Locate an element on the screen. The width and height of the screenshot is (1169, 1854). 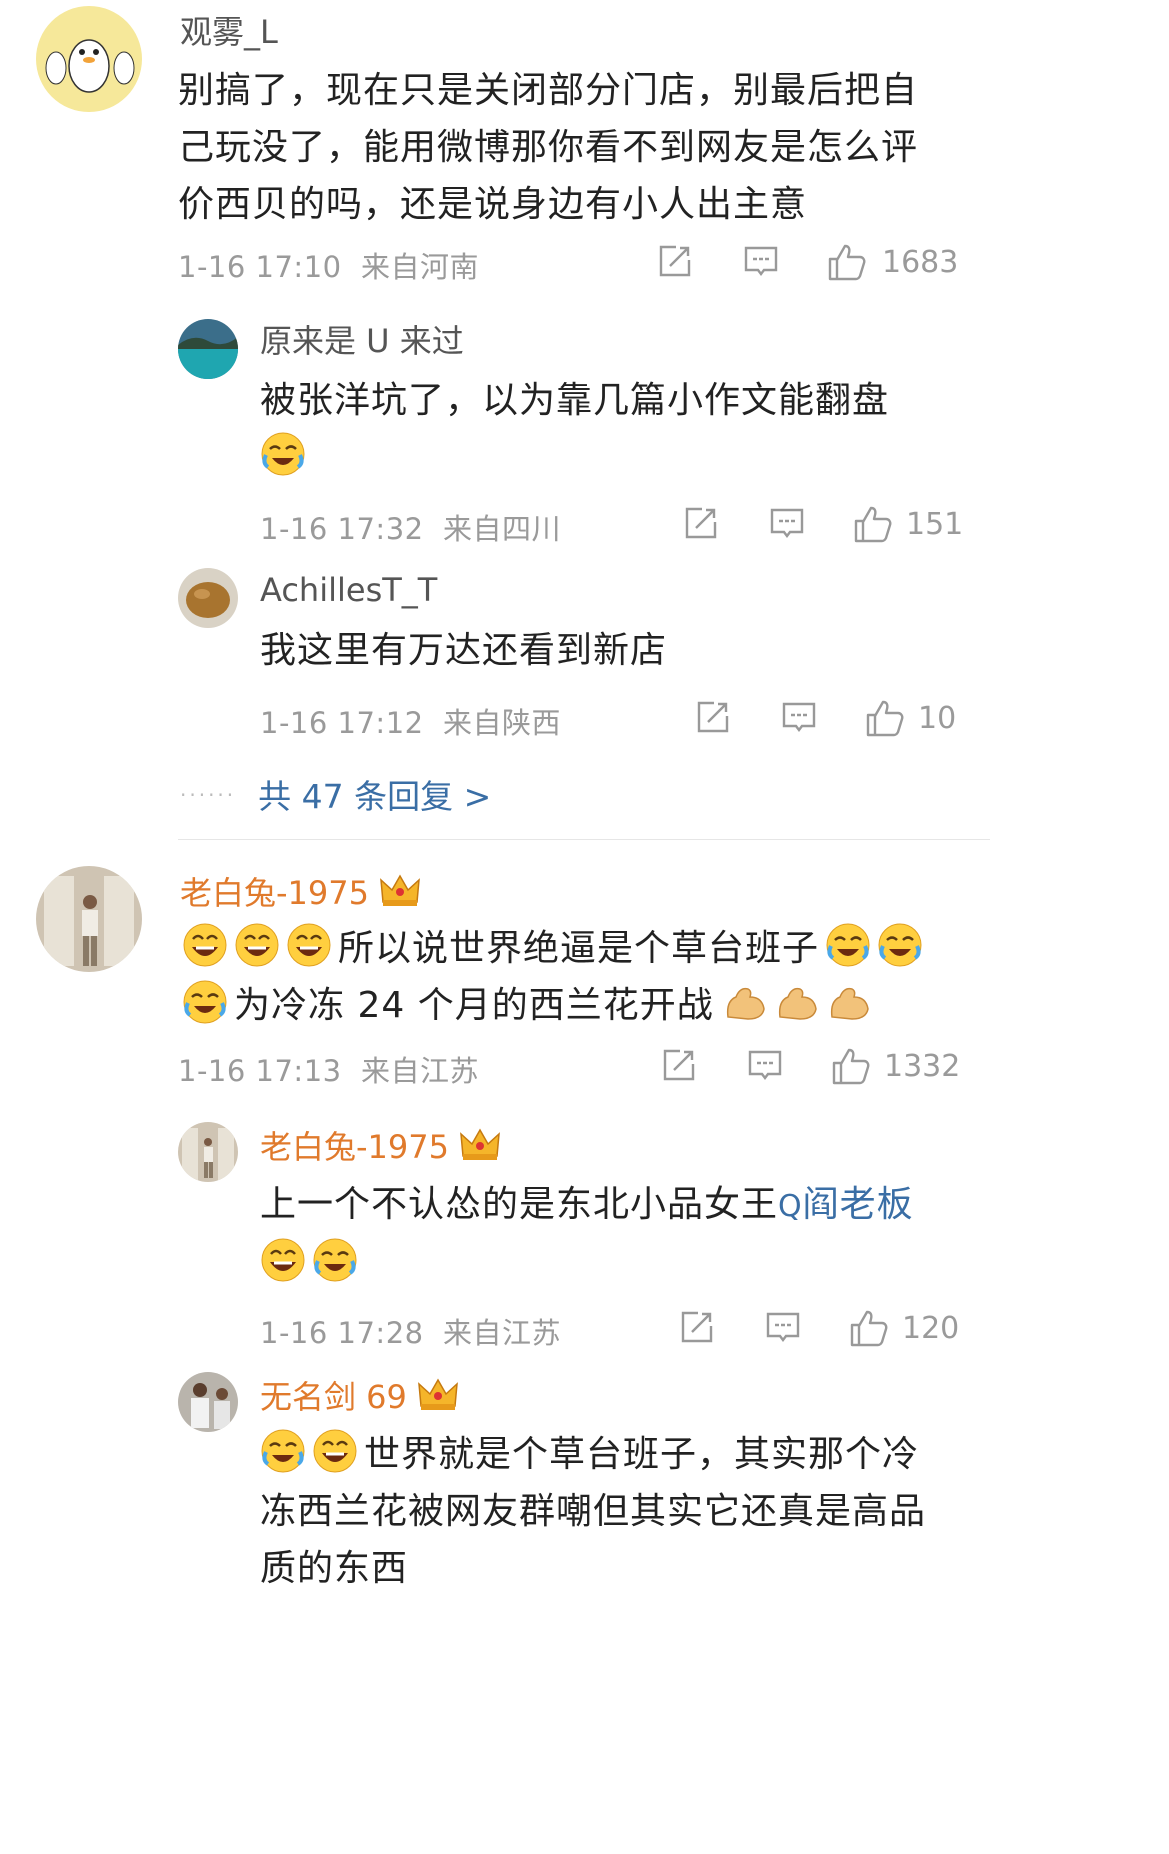
like-button: 10 is located at coordinates (910, 718).